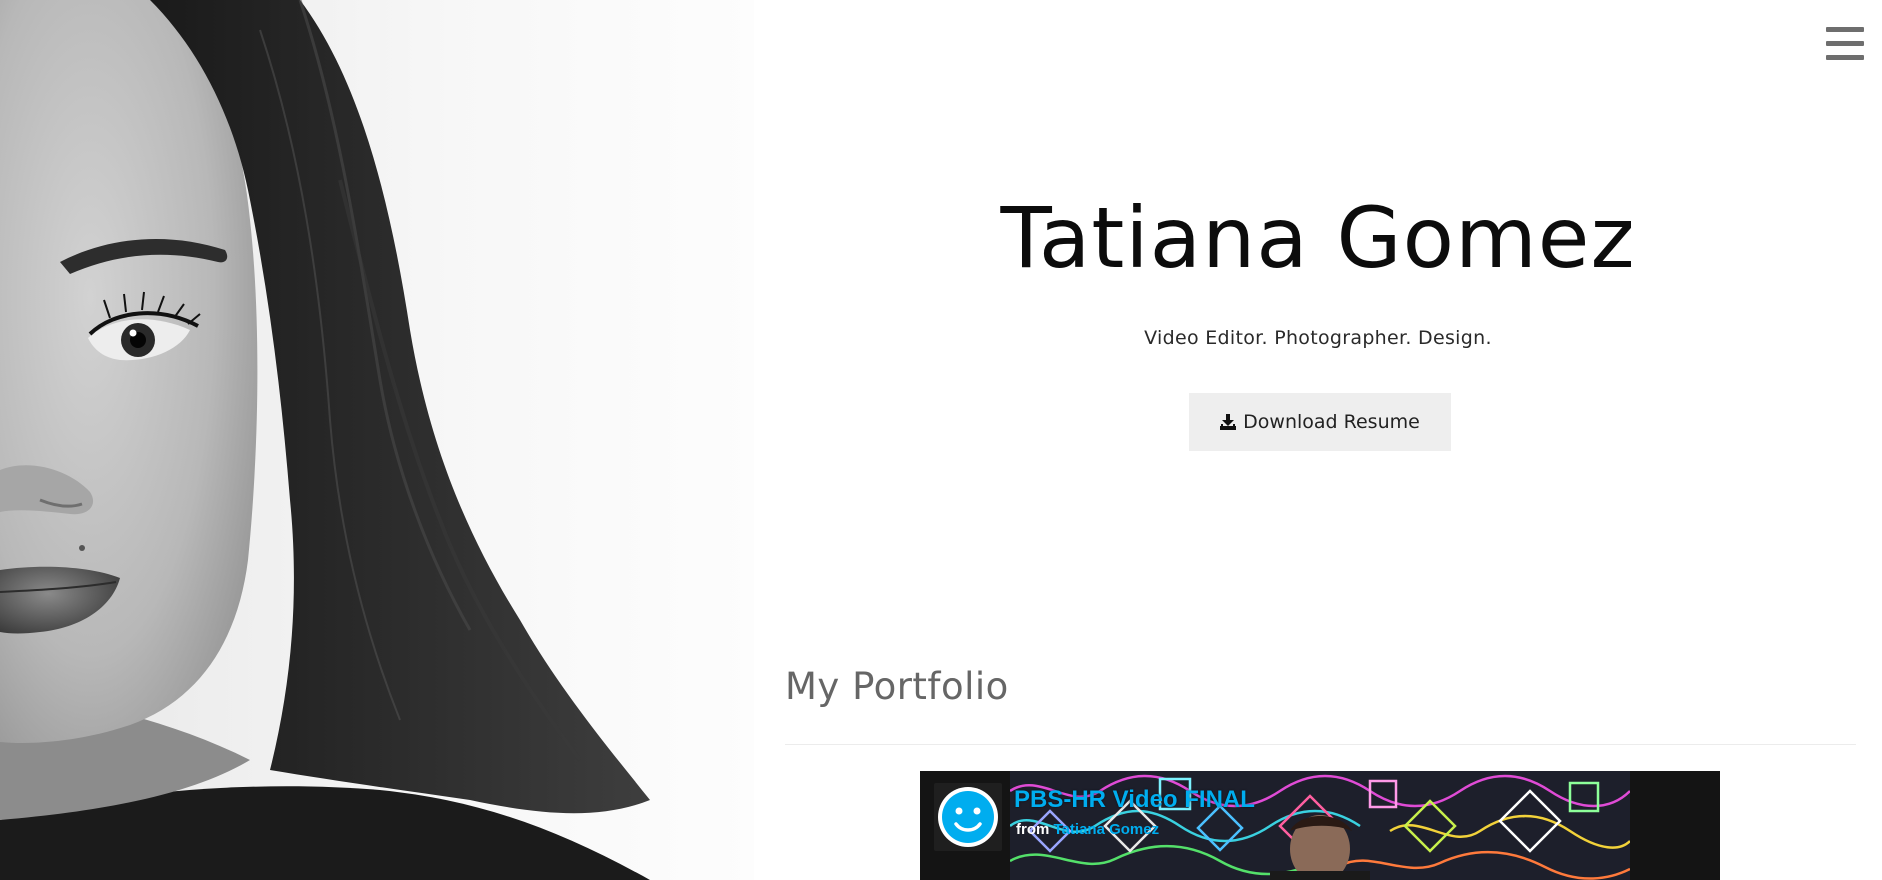 The image size is (1882, 880). What do you see at coordinates (1318, 338) in the screenshot?
I see `hero-tagline: Video Editor. Photographer. Design.` at bounding box center [1318, 338].